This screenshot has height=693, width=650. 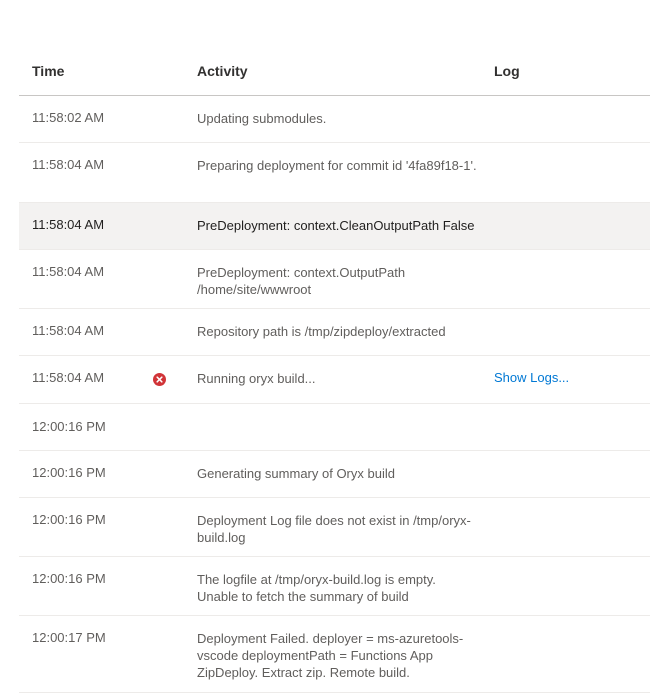 I want to click on error-icon, so click(x=159, y=379).